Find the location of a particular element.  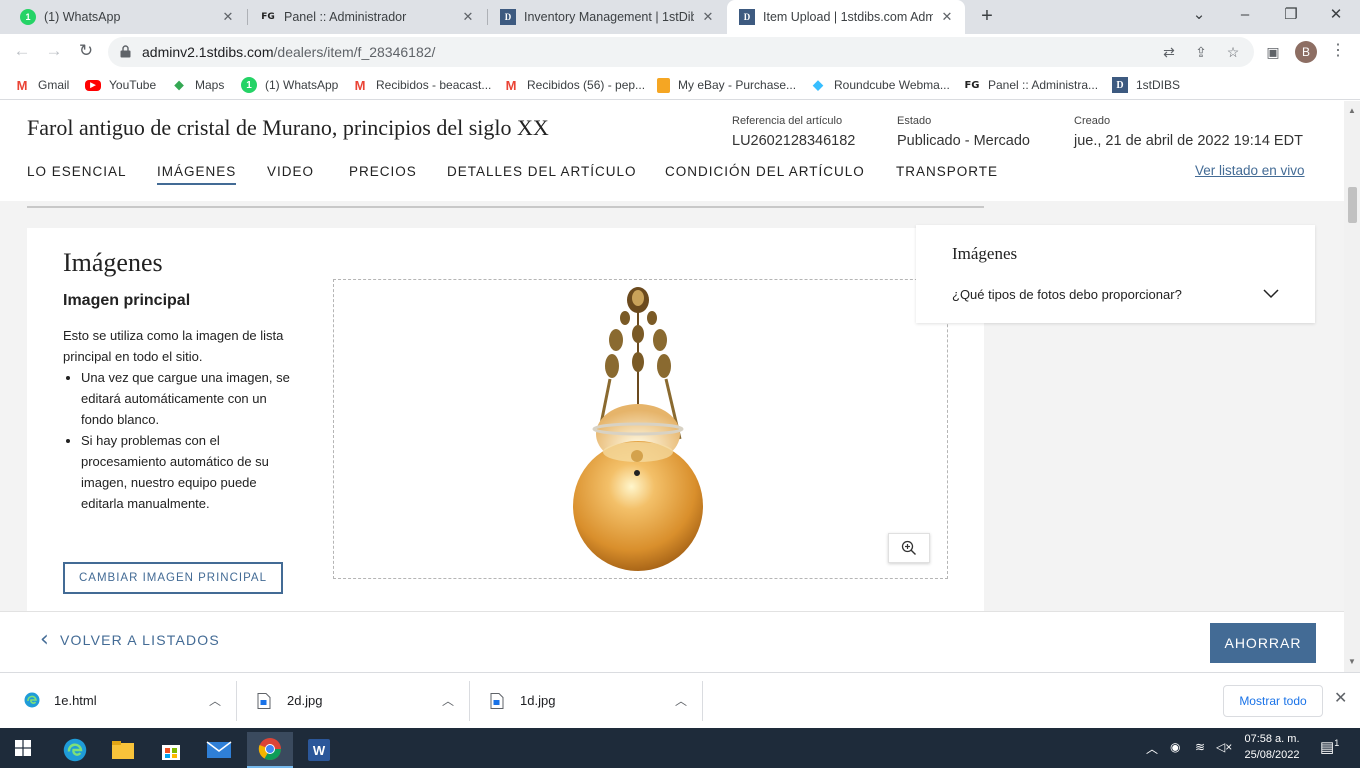

download-item: 1e.html ︿ is located at coordinates (120, 701).